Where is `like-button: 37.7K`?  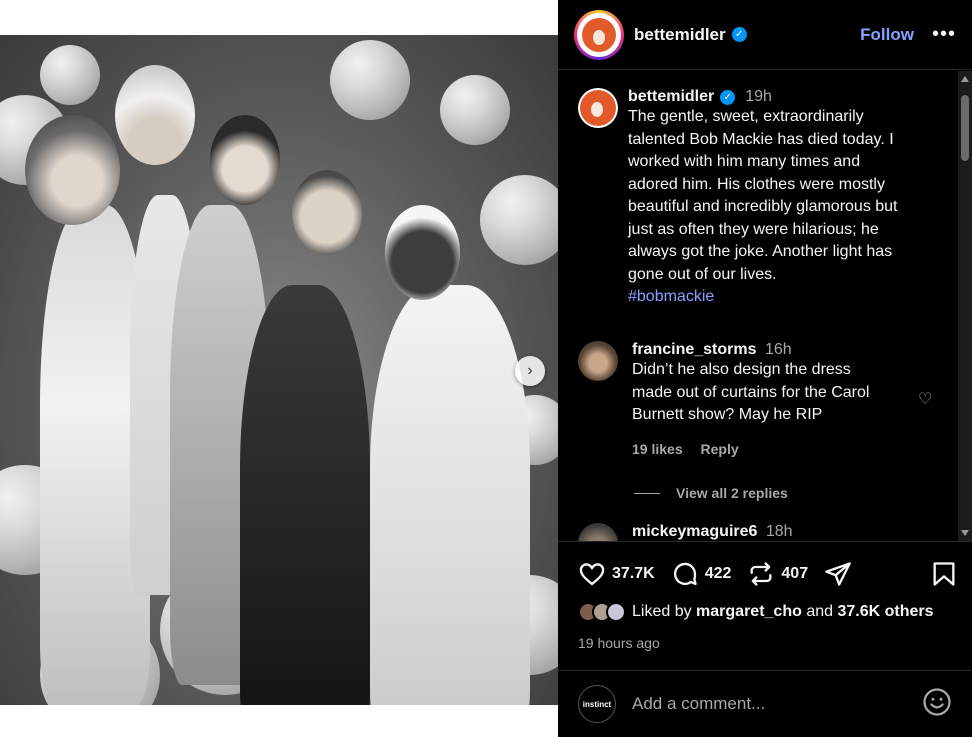
like-button: 37.7K is located at coordinates (616, 574).